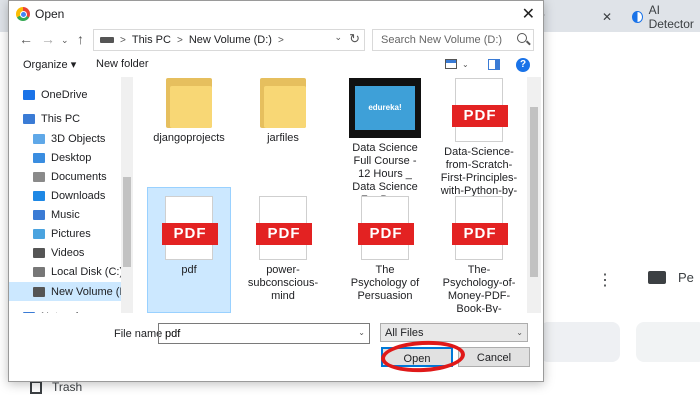 This screenshot has width=700, height=395. What do you see at coordinates (494, 64) in the screenshot?
I see `preview-pane-icon` at bounding box center [494, 64].